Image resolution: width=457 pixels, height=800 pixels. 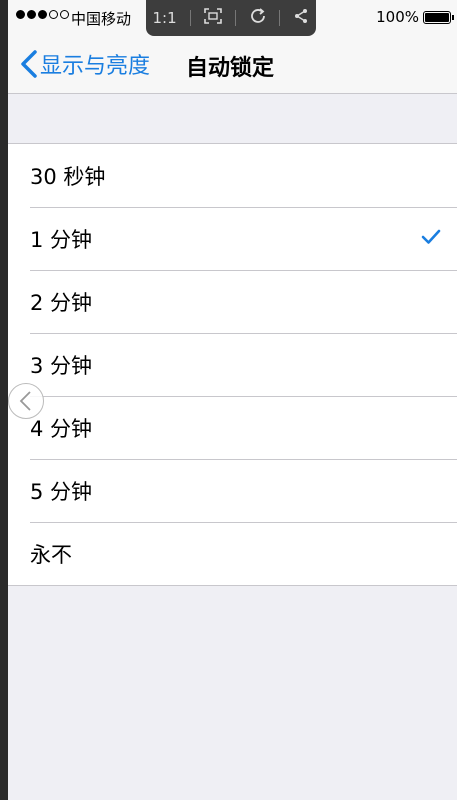 What do you see at coordinates (438, 17) in the screenshot?
I see `battery-icon` at bounding box center [438, 17].